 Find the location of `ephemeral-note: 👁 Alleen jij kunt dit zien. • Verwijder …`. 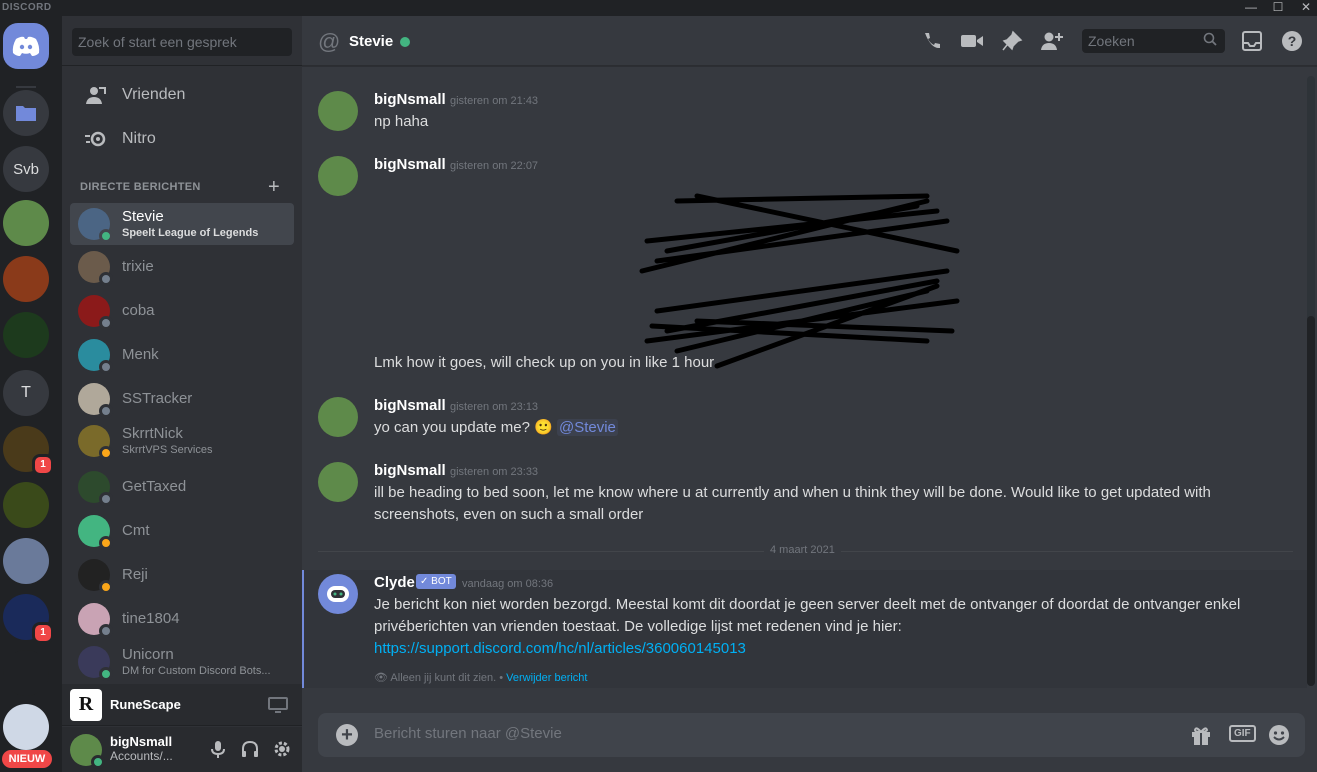

ephemeral-note: 👁 Alleen jij kunt dit zien. • Verwijder … is located at coordinates (481, 677).